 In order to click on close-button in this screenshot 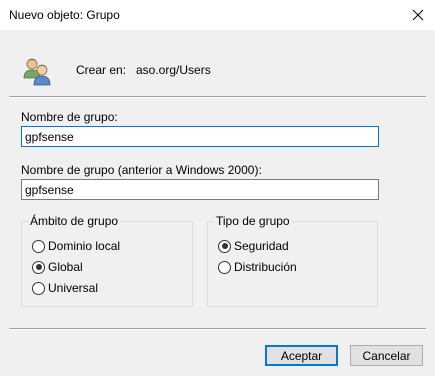, I will do `click(418, 15)`.